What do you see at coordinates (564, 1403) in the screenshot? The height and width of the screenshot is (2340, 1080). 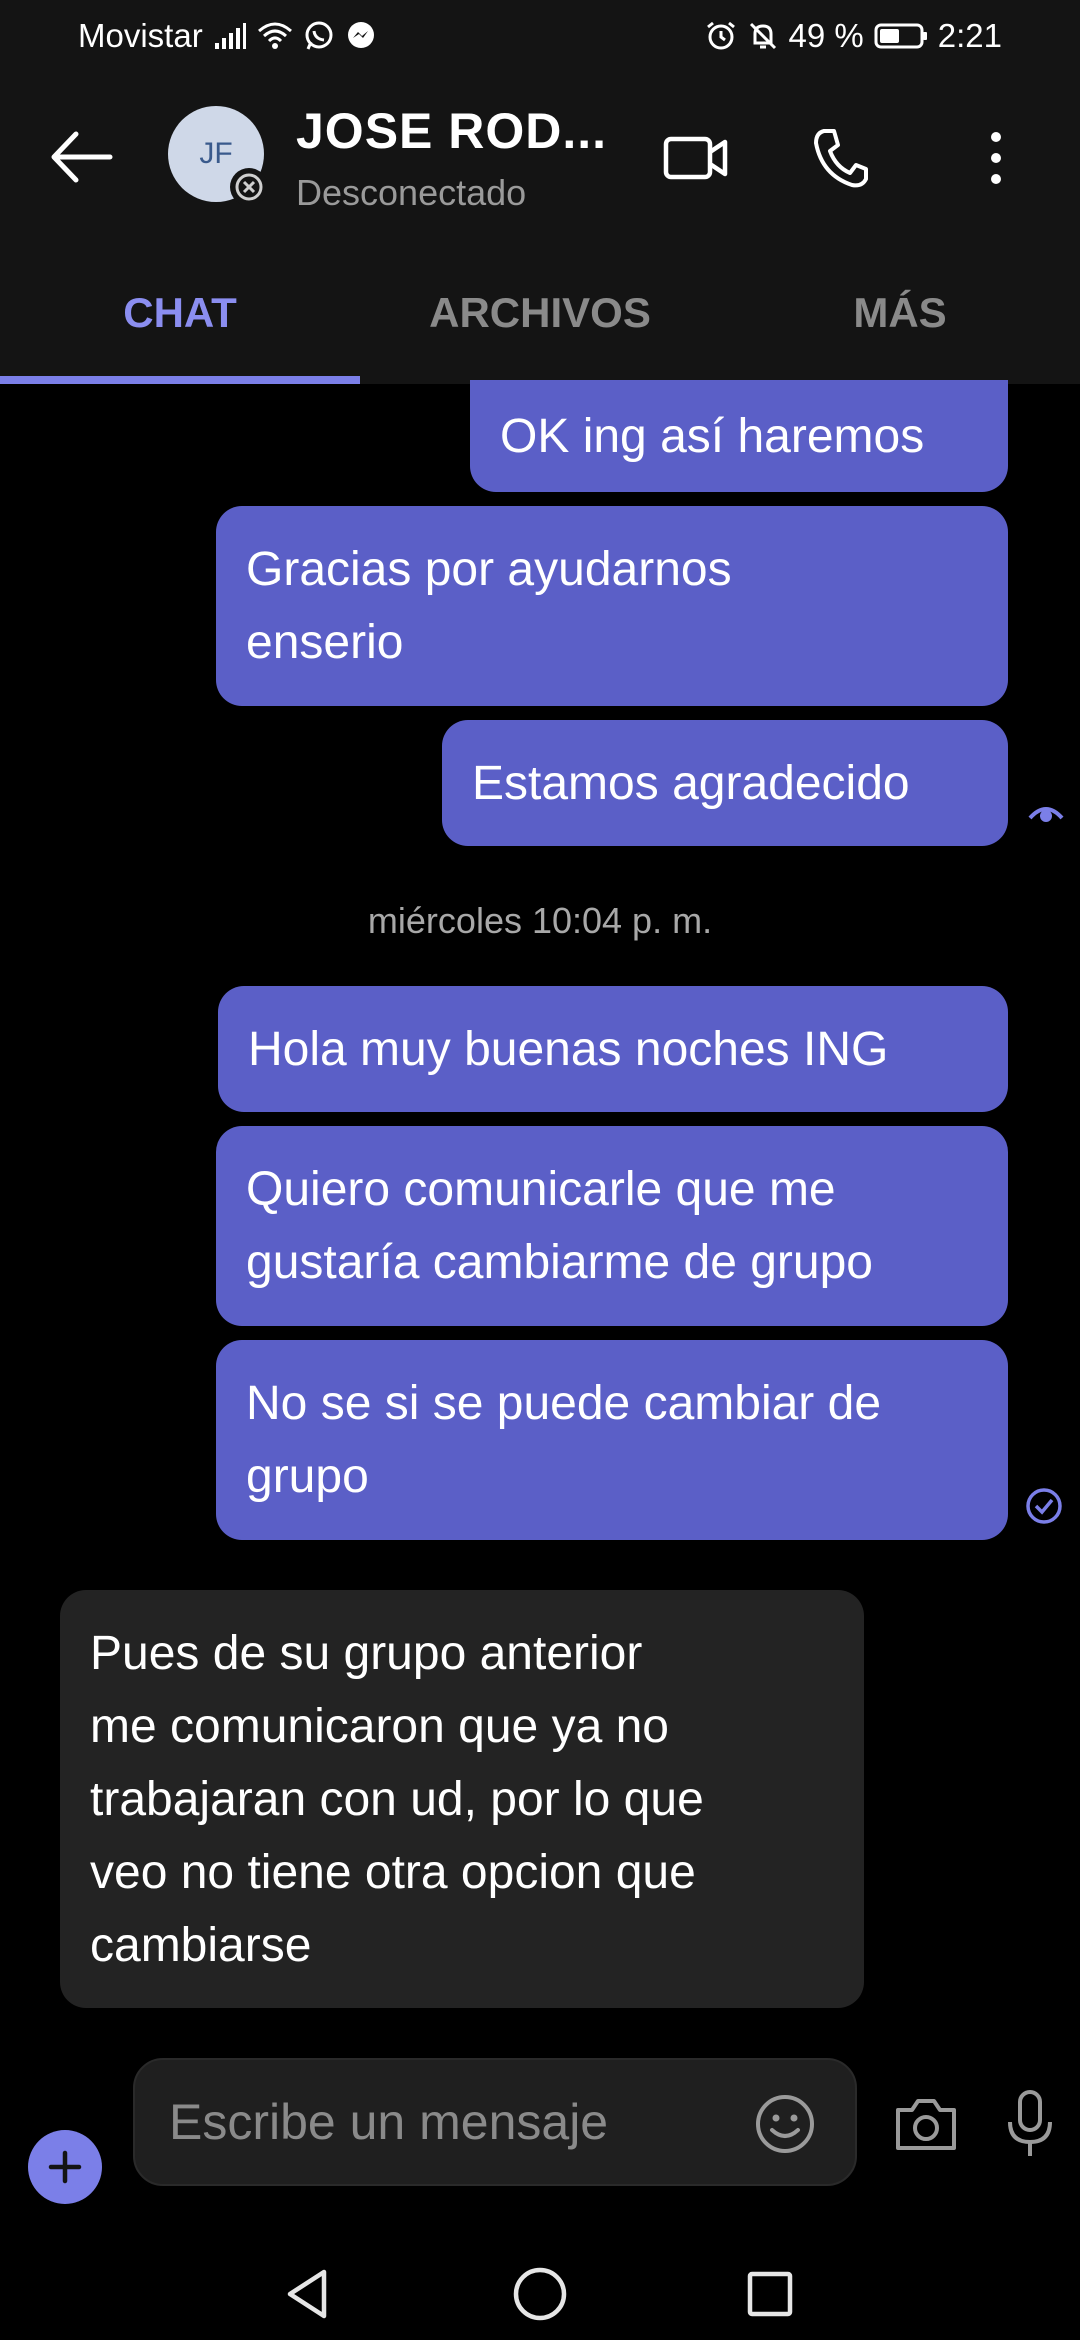 I see `message-text: No se si se puede cambiar de` at bounding box center [564, 1403].